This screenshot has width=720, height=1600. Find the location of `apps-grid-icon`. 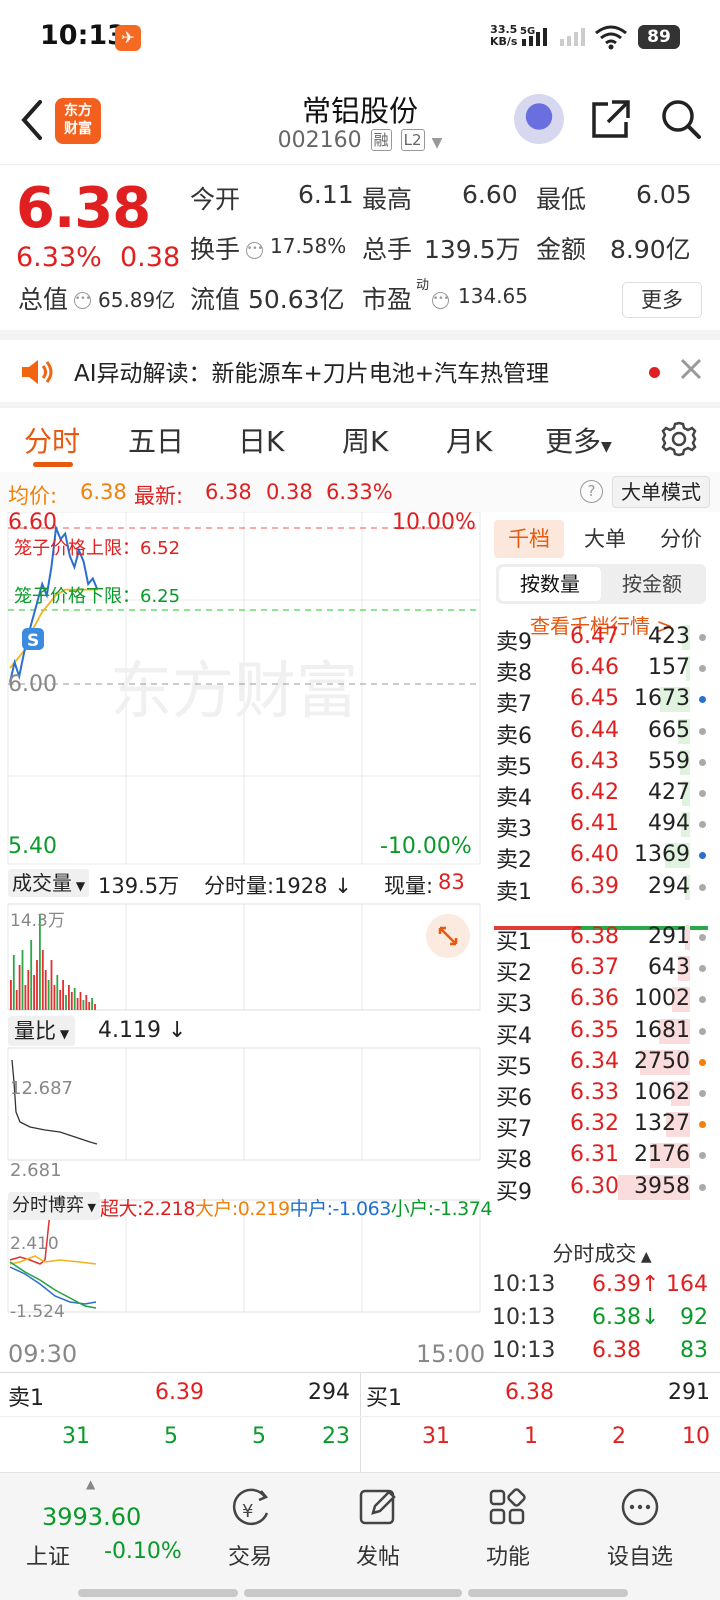

apps-grid-icon is located at coordinates (507, 1506).